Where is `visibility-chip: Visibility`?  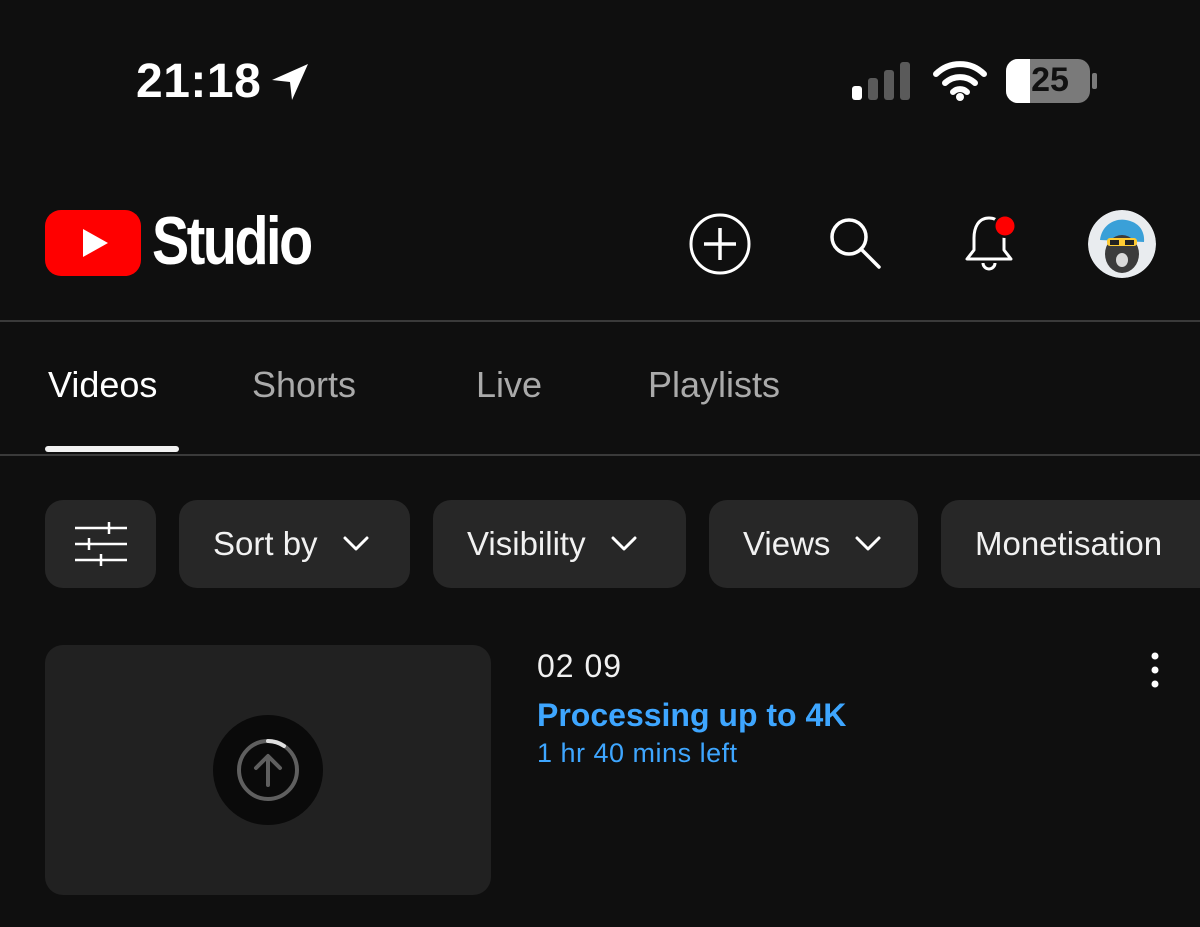
visibility-chip: Visibility is located at coordinates (559, 544).